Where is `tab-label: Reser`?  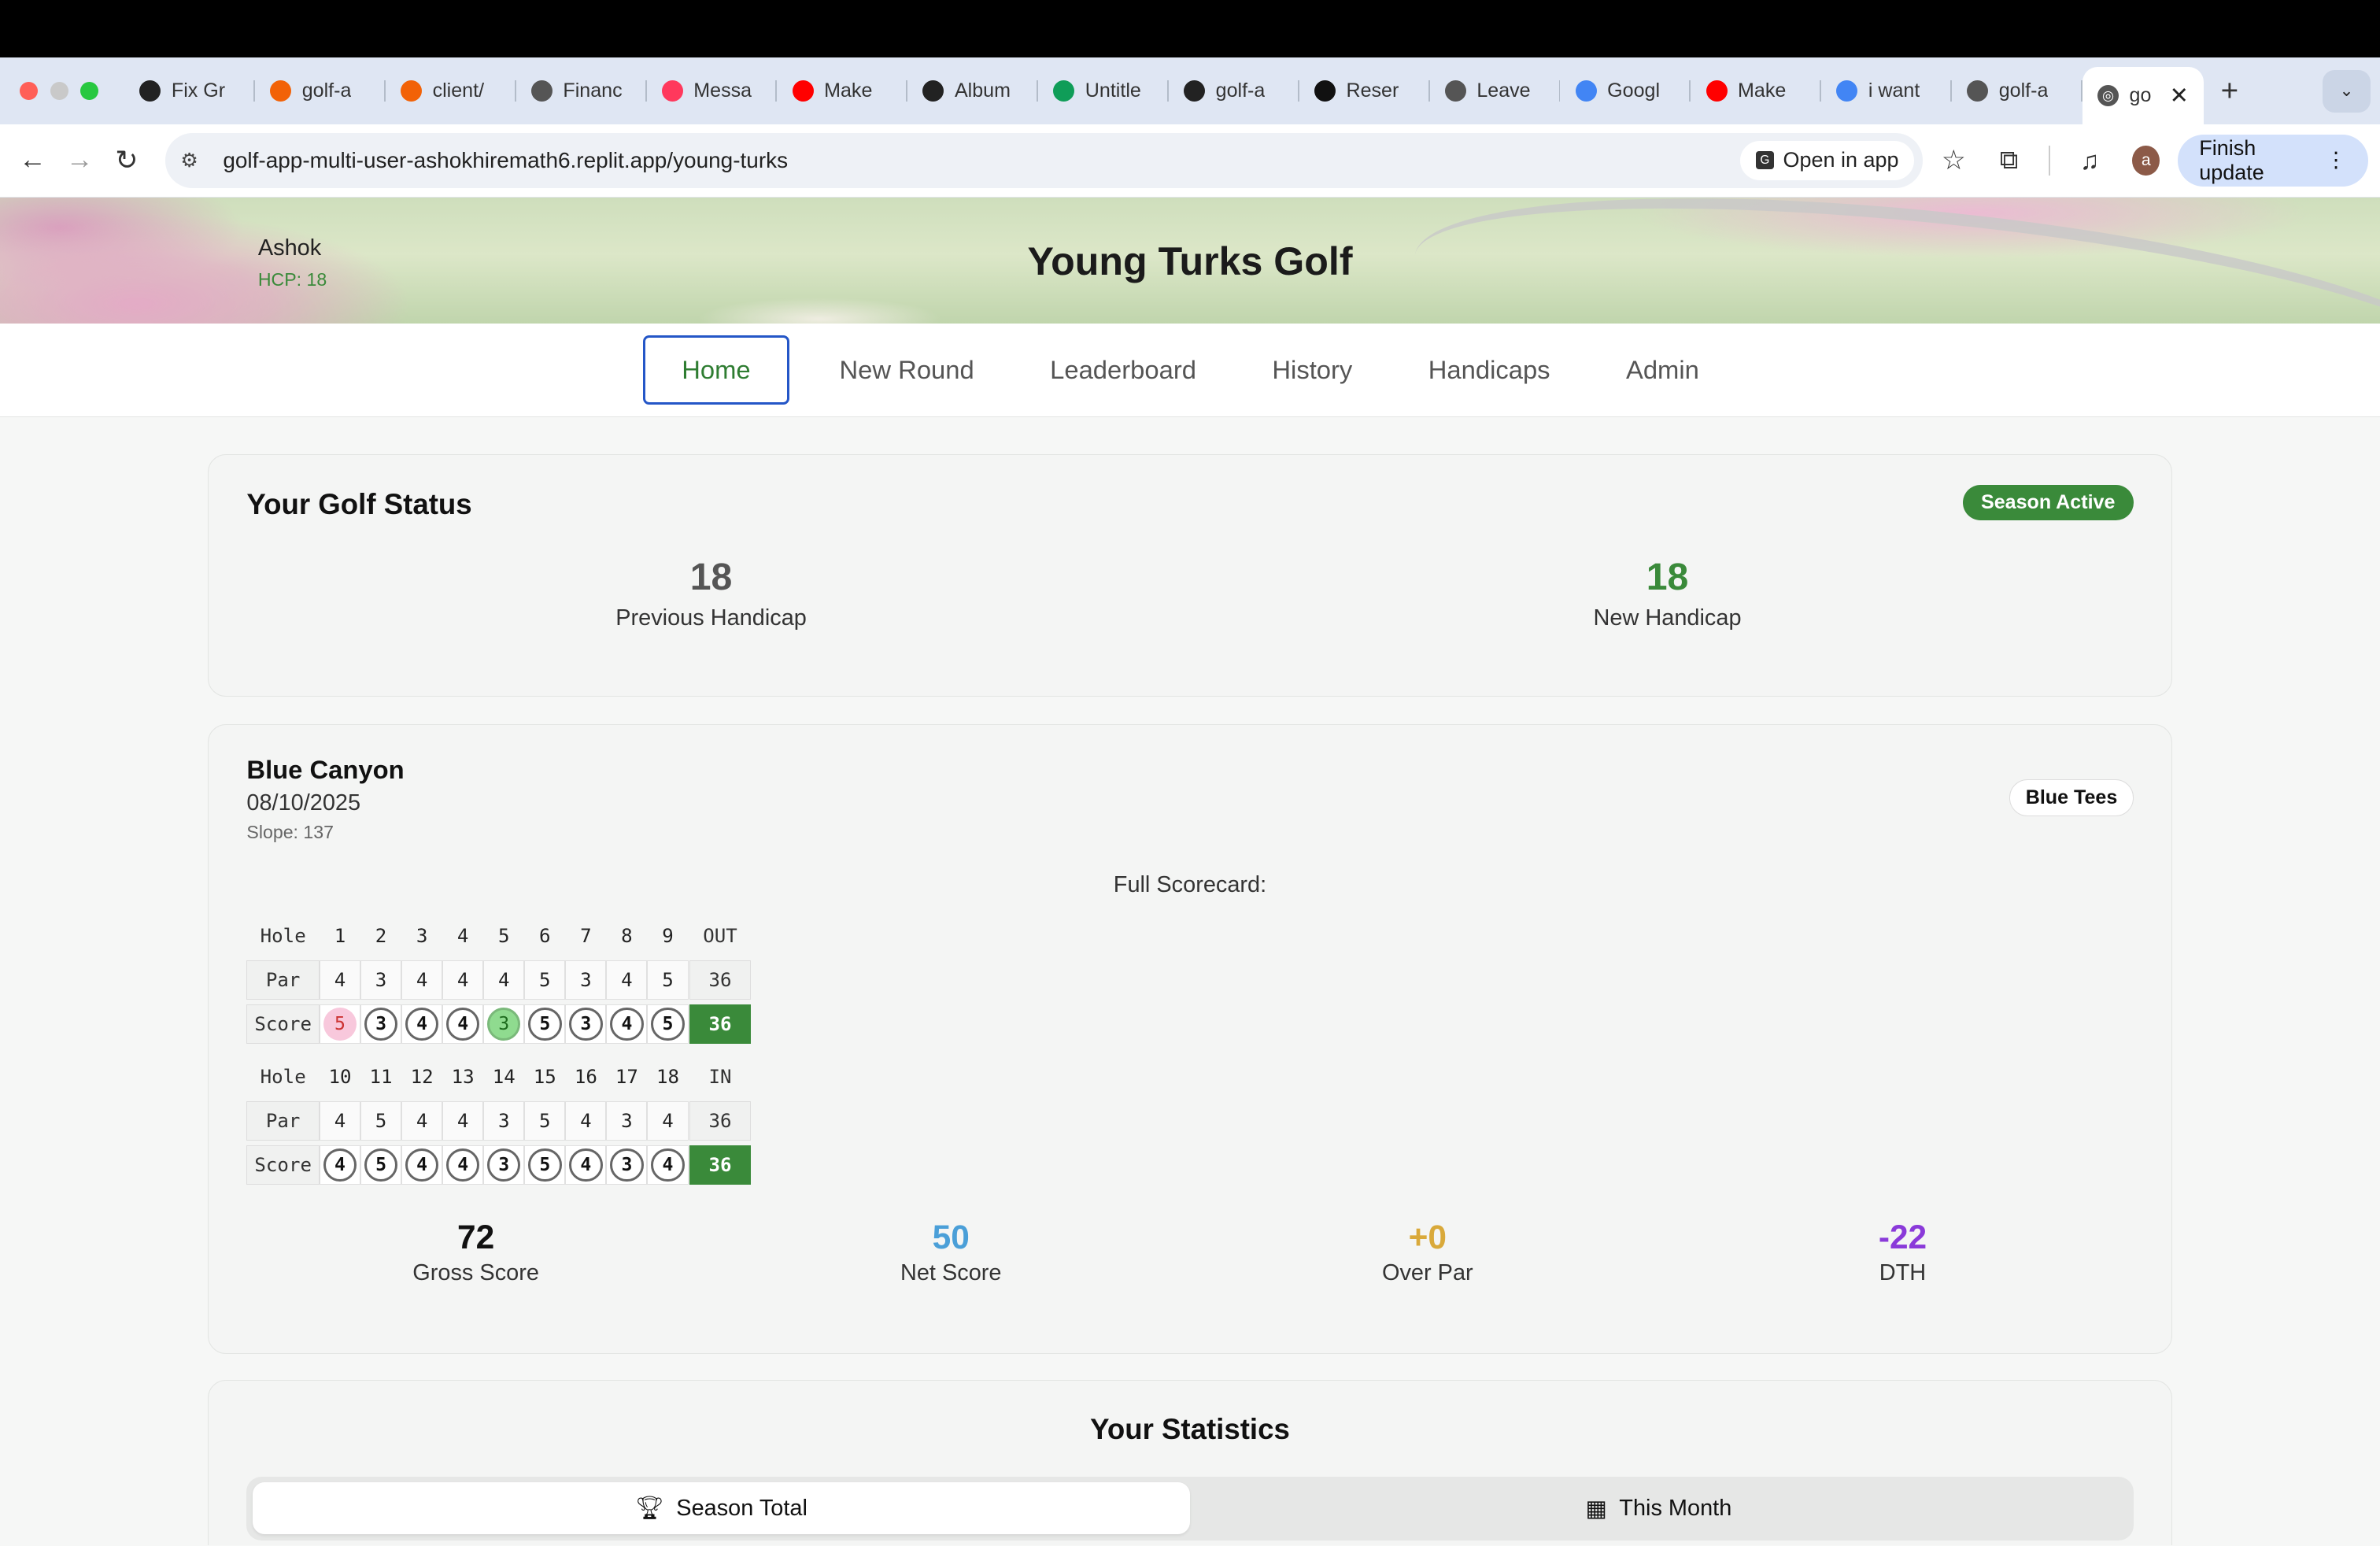 tab-label: Reser is located at coordinates (1372, 91).